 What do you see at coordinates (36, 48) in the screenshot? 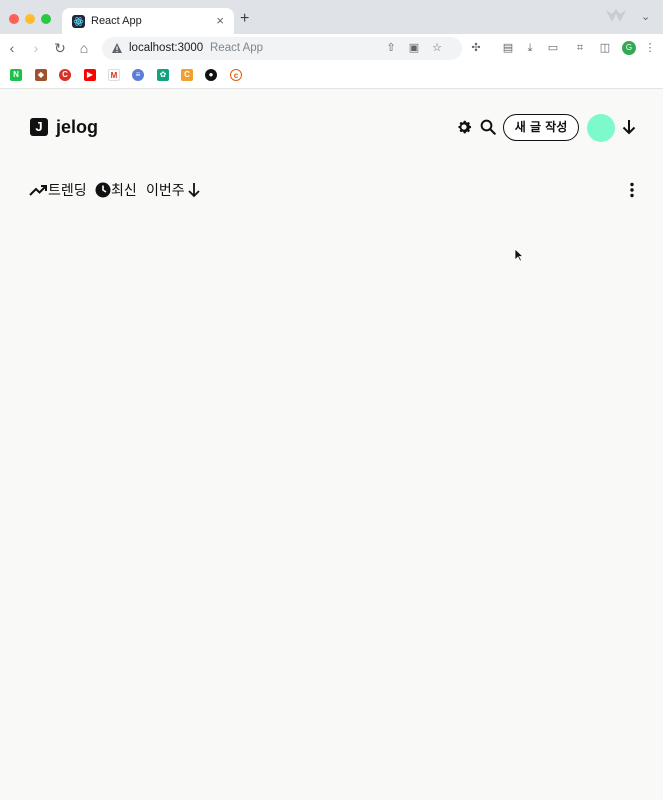
I see `forward-icon: ›` at bounding box center [36, 48].